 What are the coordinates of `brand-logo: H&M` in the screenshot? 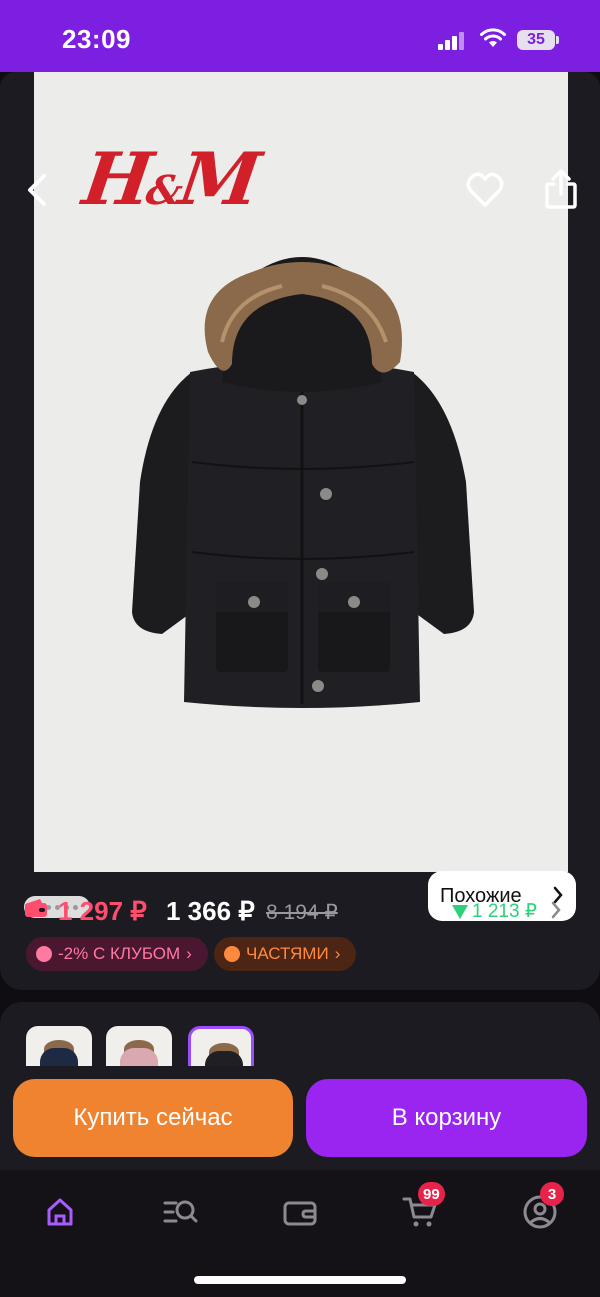 It's located at (170, 178).